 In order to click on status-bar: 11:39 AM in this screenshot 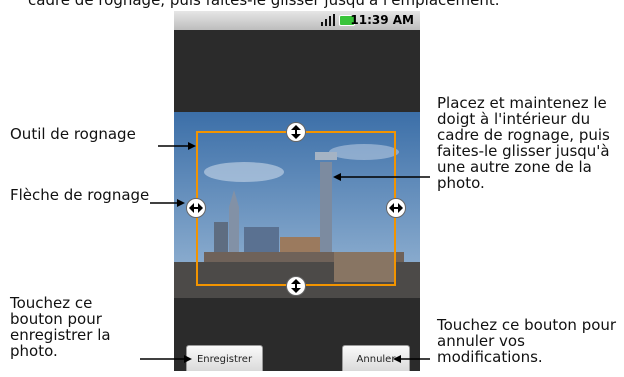, I will do `click(297, 20)`.